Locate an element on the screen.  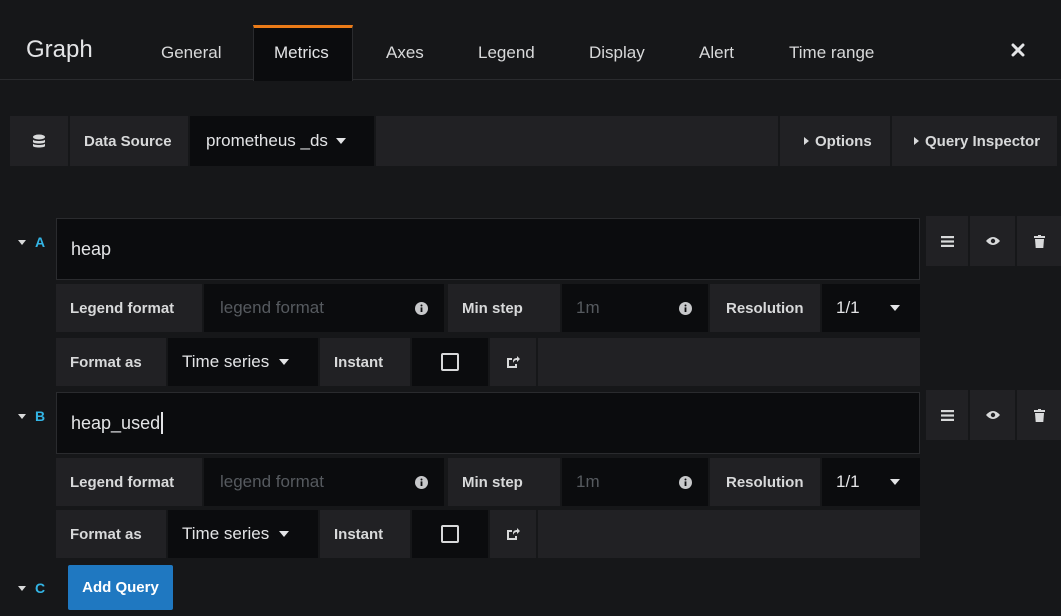
query-b-resolution-select: 1/1 is located at coordinates (871, 482).